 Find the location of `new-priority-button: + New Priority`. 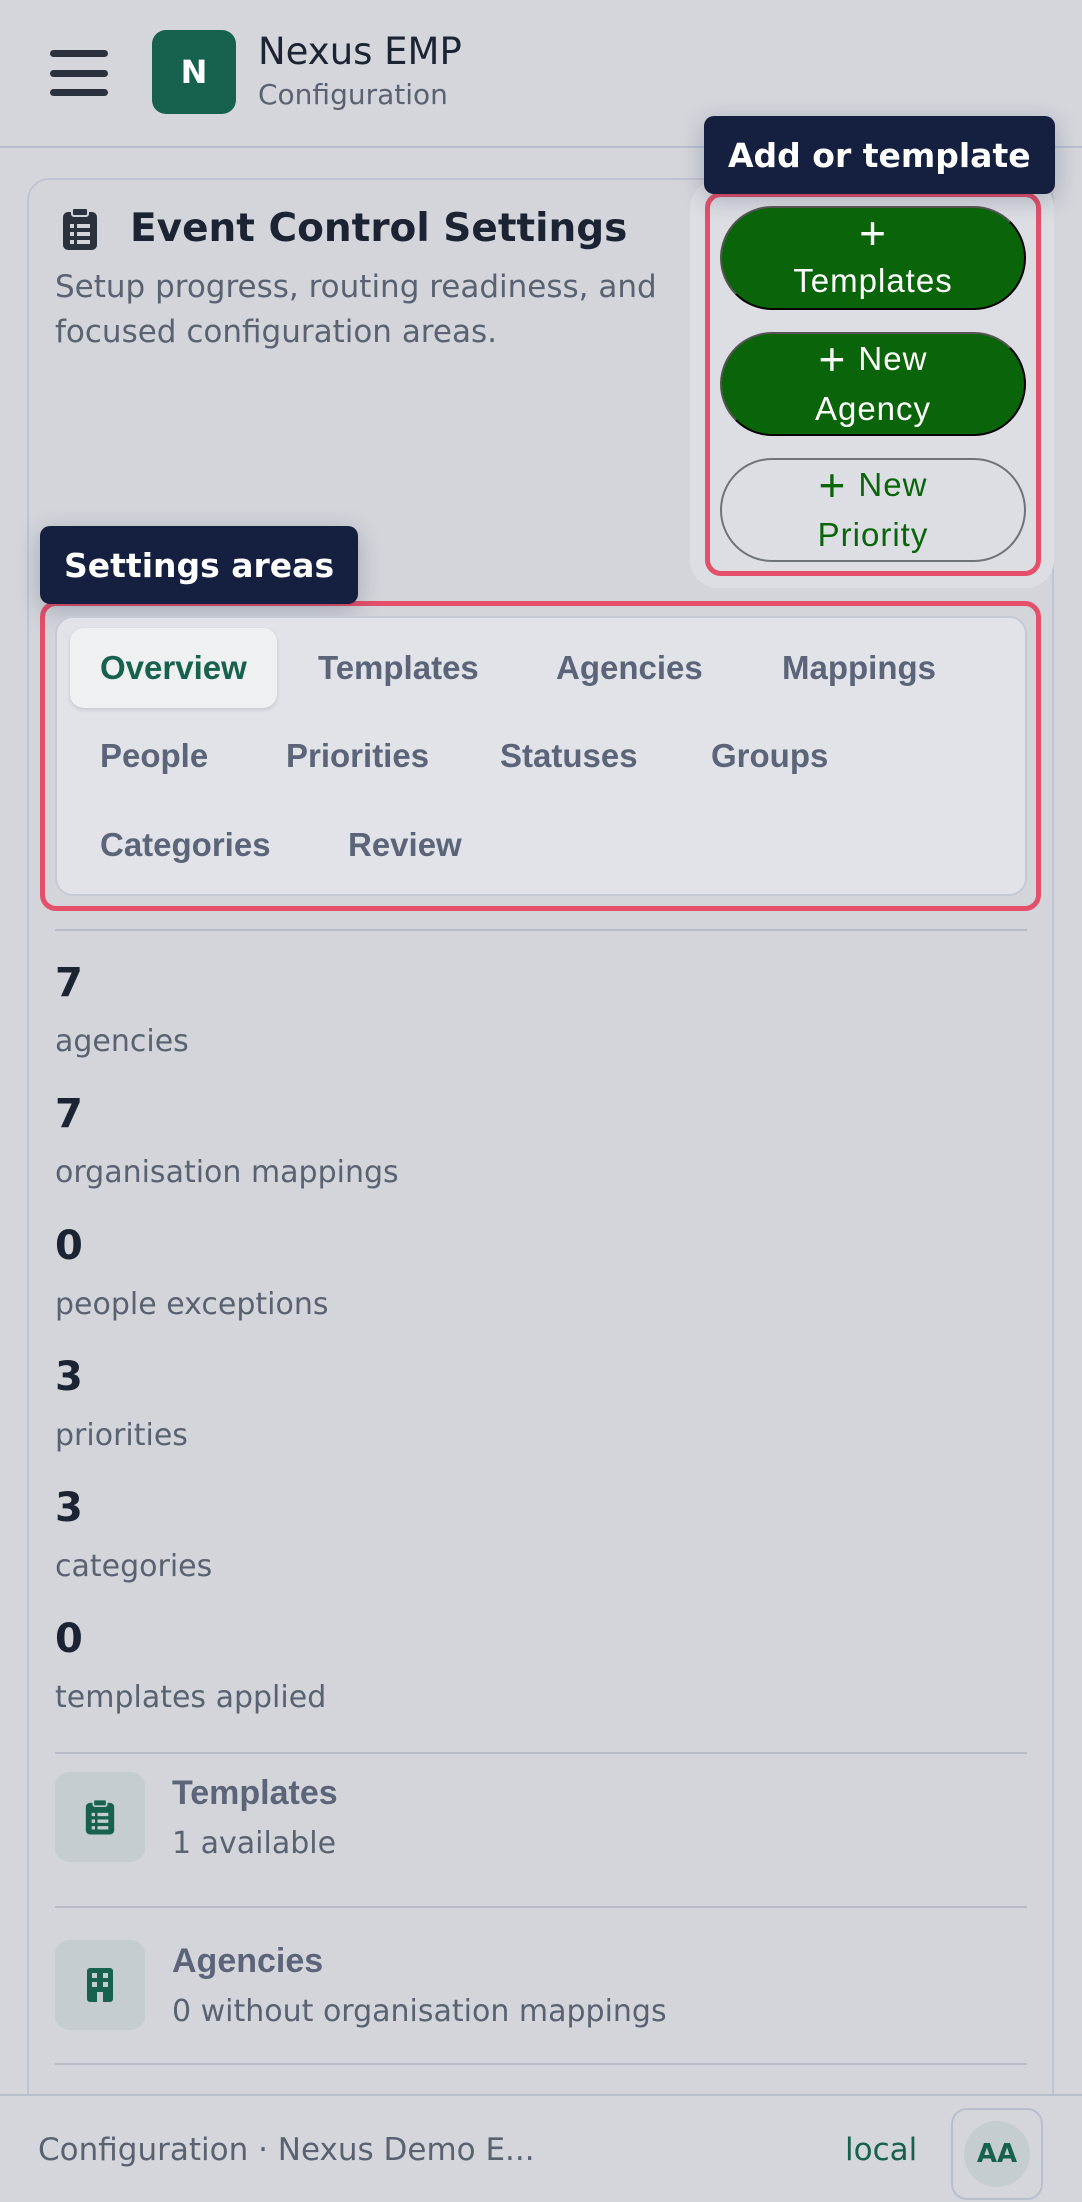

new-priority-button: + New Priority is located at coordinates (873, 510).